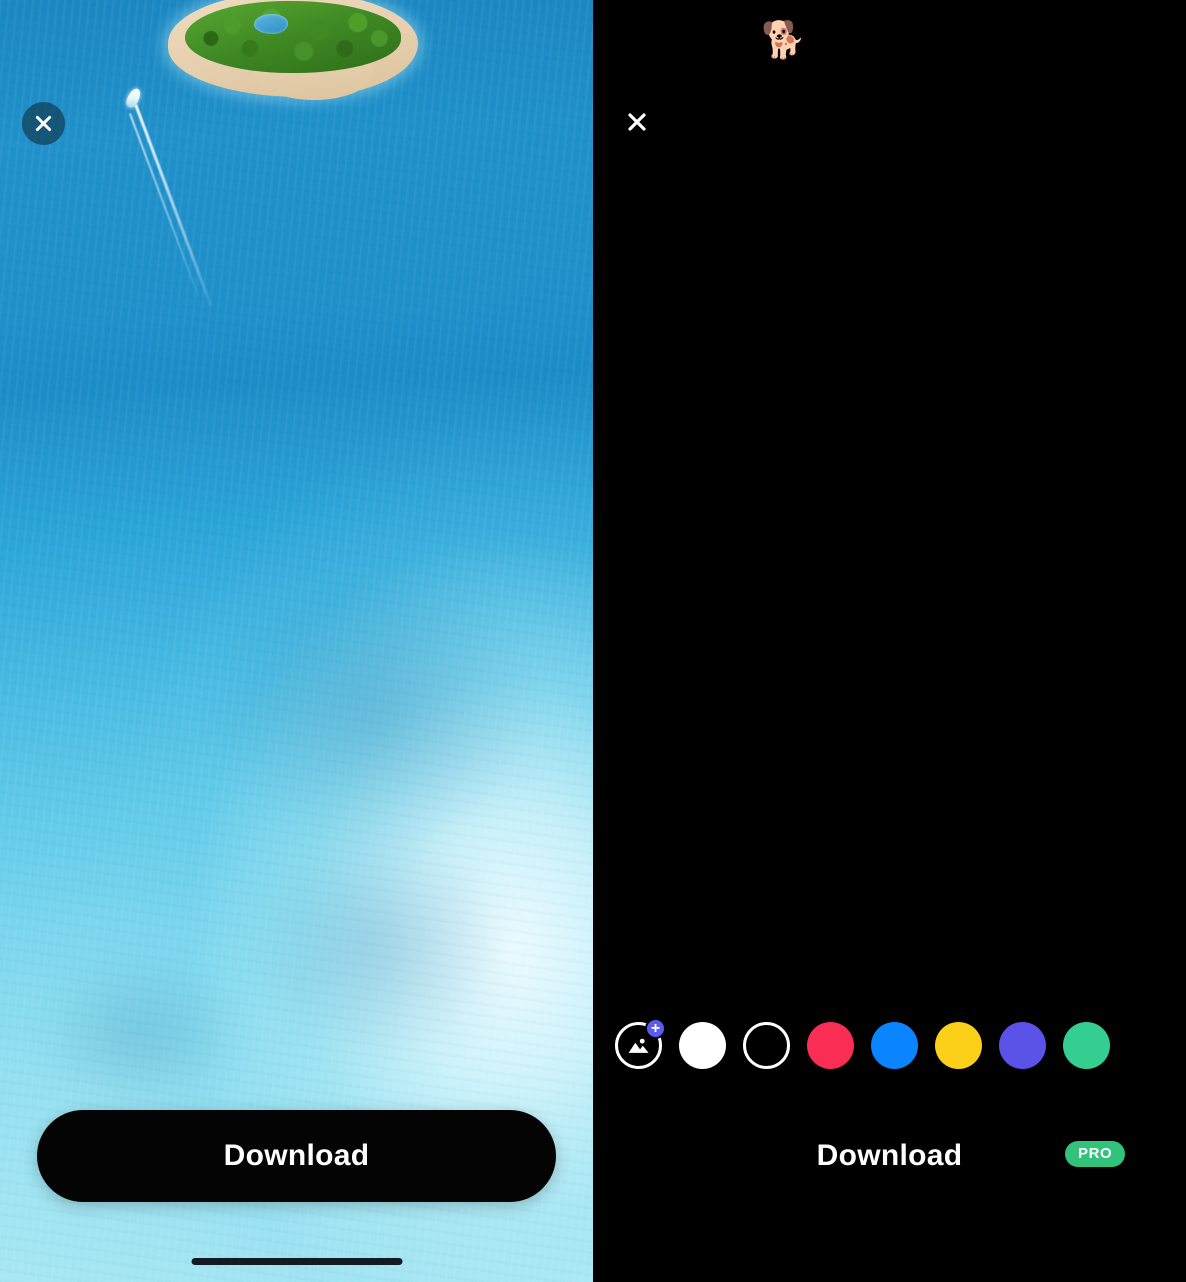 This screenshot has height=1282, width=1186. Describe the element at coordinates (1022, 1045) in the screenshot. I see `swatch-purple` at that location.